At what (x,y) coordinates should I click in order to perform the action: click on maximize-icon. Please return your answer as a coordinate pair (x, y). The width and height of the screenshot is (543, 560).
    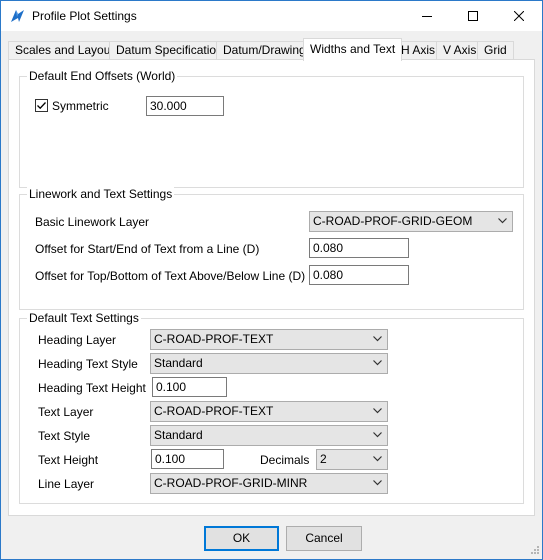
    Looking at the image, I should click on (473, 16).